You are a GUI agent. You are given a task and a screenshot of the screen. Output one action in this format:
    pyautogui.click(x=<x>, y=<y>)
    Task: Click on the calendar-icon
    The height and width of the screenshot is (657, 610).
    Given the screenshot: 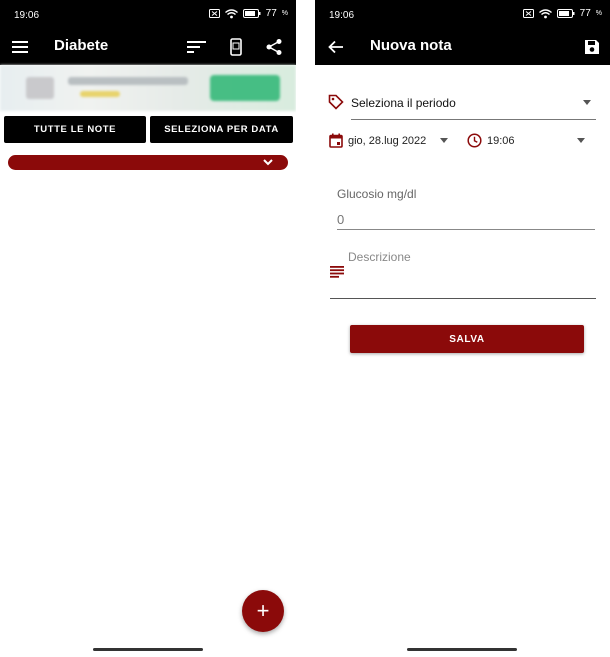 What is the action you would take?
    pyautogui.click(x=336, y=140)
    